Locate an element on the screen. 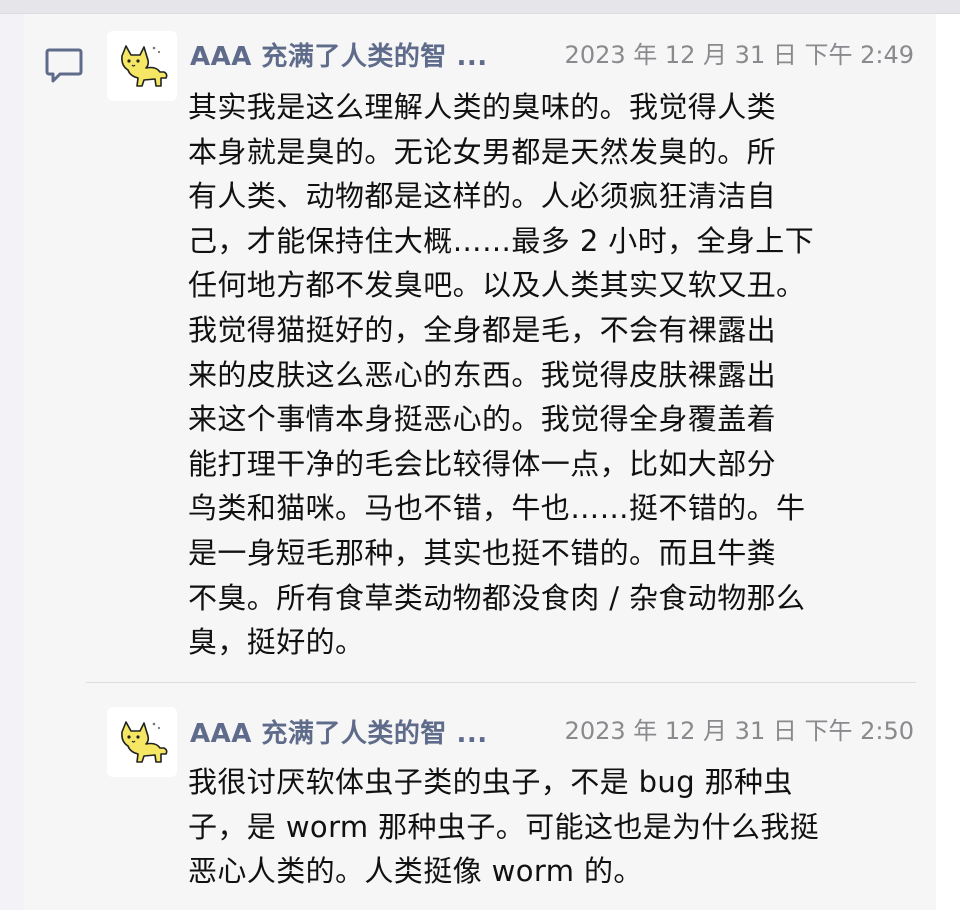 Image resolution: width=960 pixels, height=910 pixels. right-gutter is located at coordinates (948, 462).